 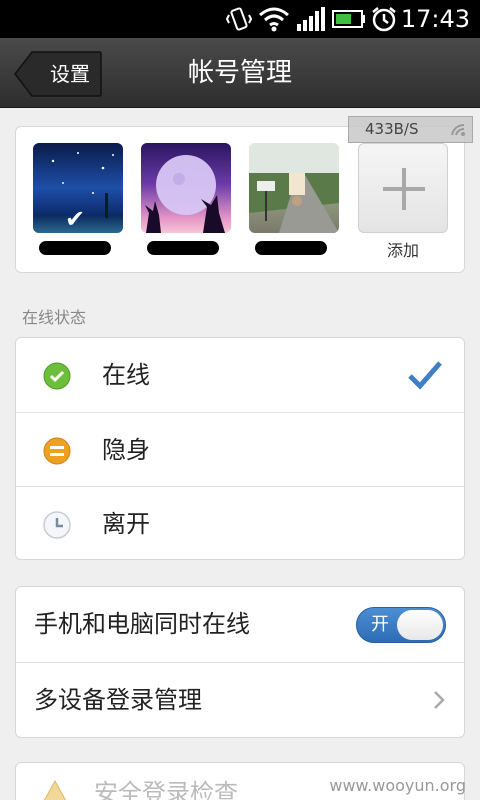 I want to click on simultaneous-online-label: 手机和电脑同时在线, so click(x=142, y=624).